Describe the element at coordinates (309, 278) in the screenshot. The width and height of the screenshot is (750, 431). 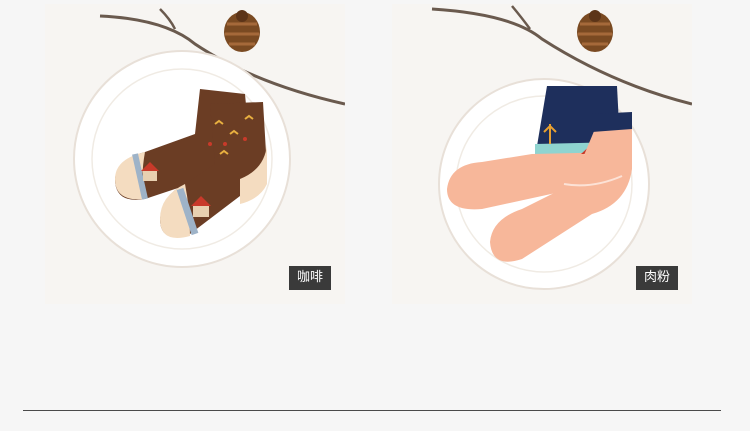
I see `color-label: 咖啡` at that location.